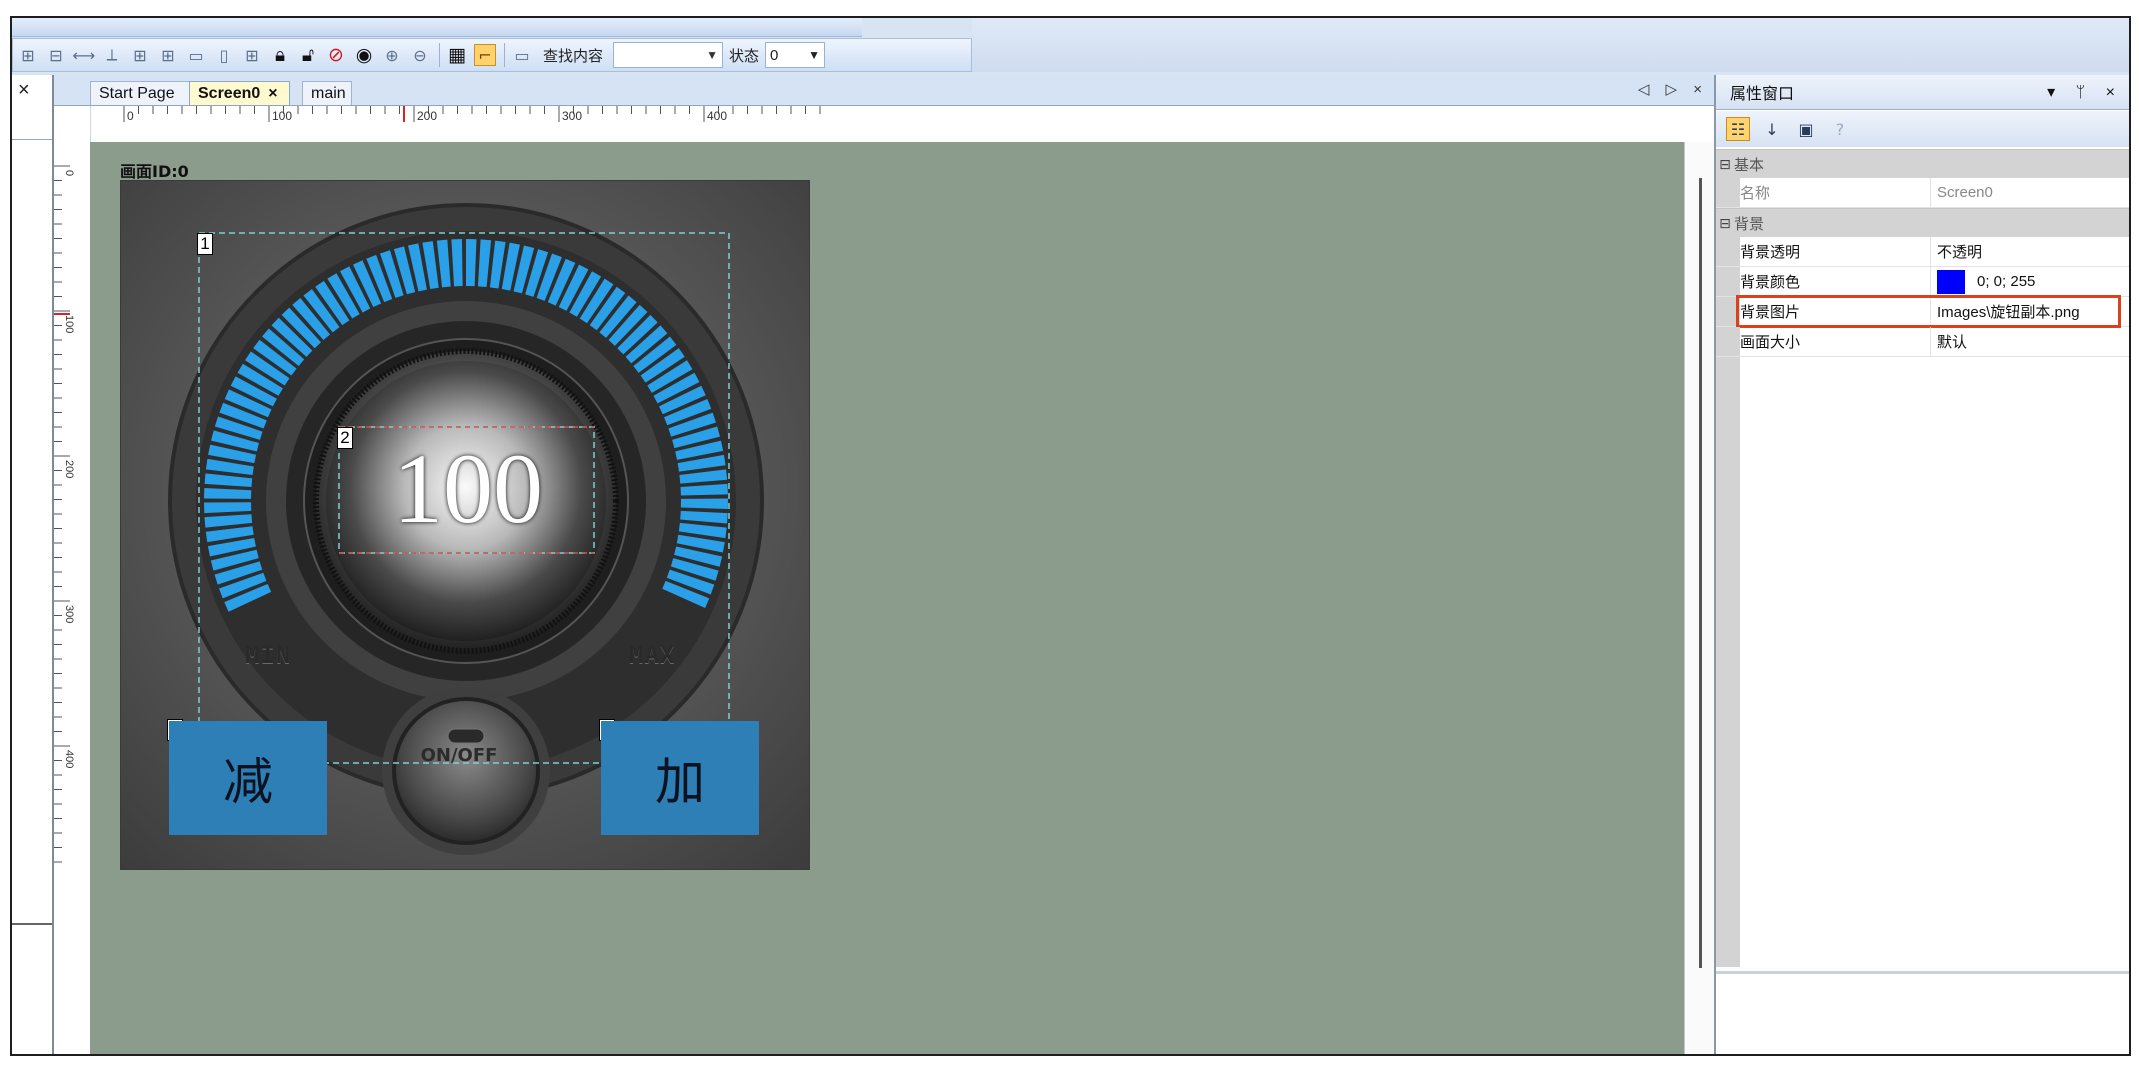 The height and width of the screenshot is (1079, 2139). Describe the element at coordinates (472, 114) in the screenshot. I see `horizontal-ruler-ticks: 0 100 200 300 400` at that location.